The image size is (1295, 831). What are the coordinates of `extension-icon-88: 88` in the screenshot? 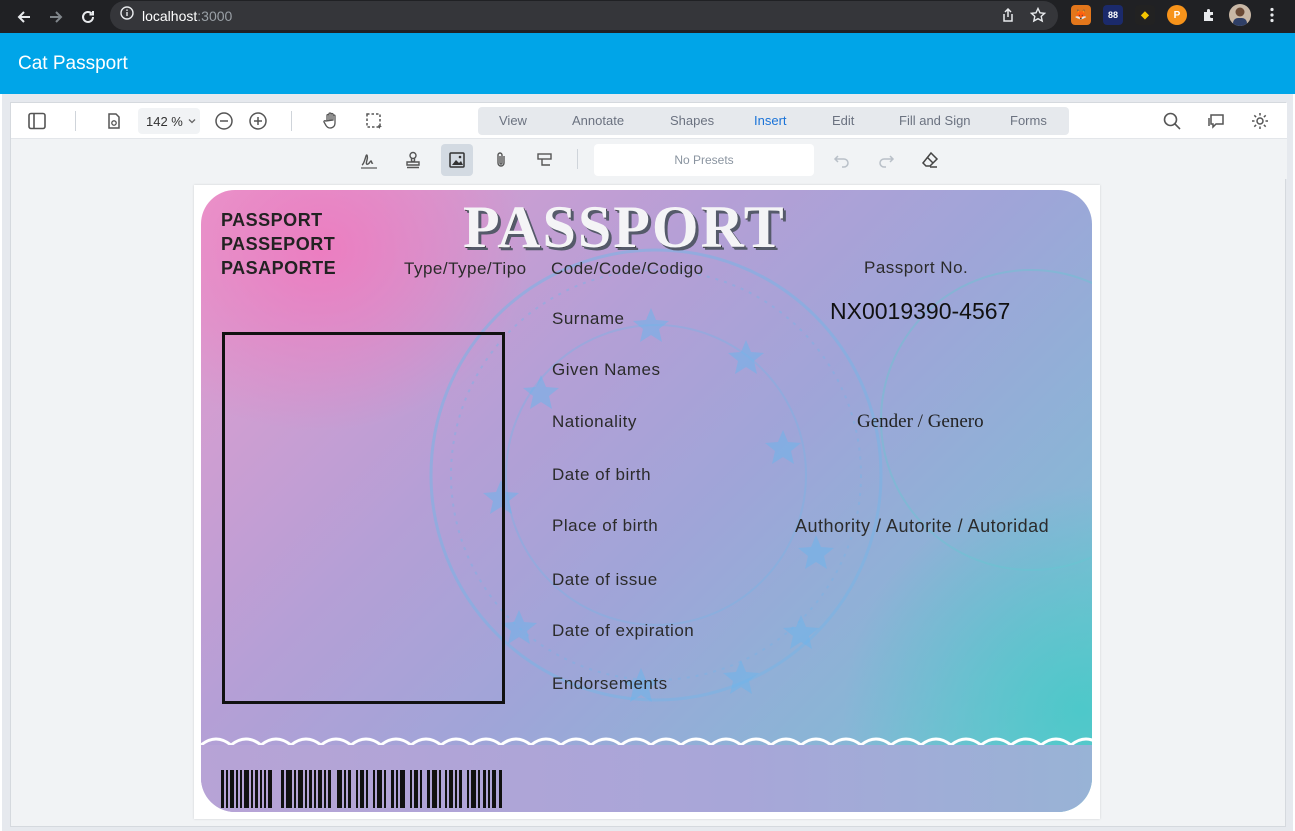 It's located at (1113, 15).